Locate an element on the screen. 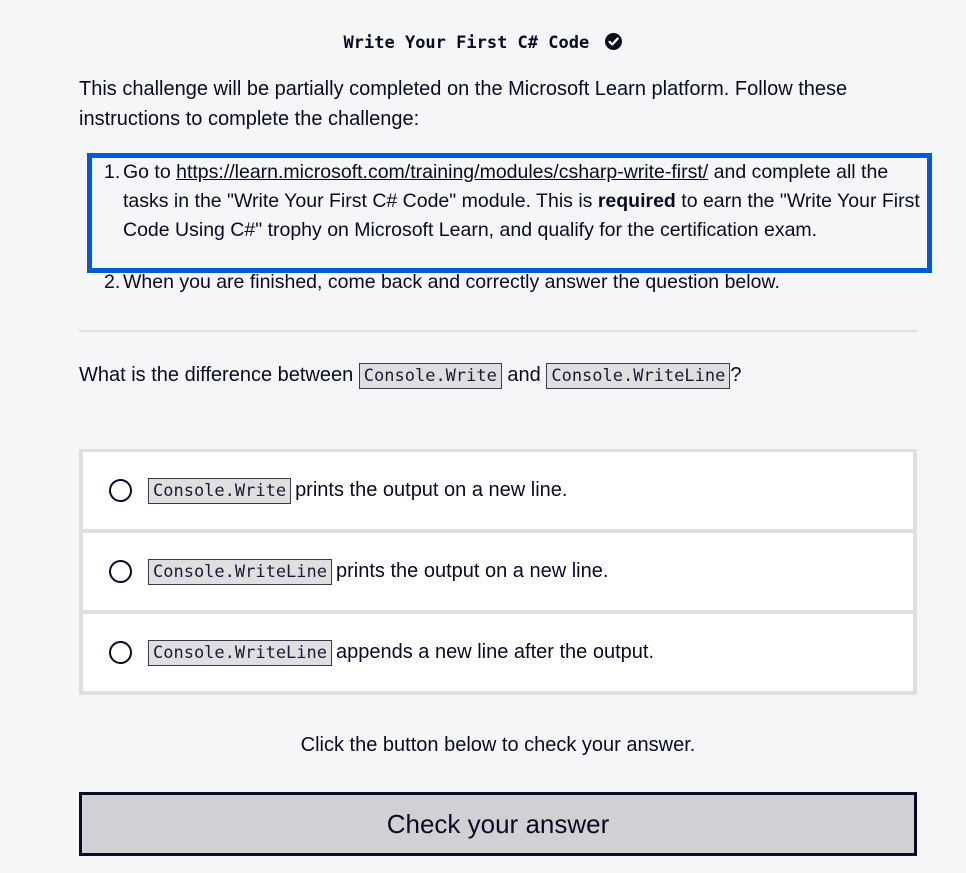 Image resolution: width=966 pixels, height=873 pixels. question-prefix: What is the difference between is located at coordinates (219, 375).